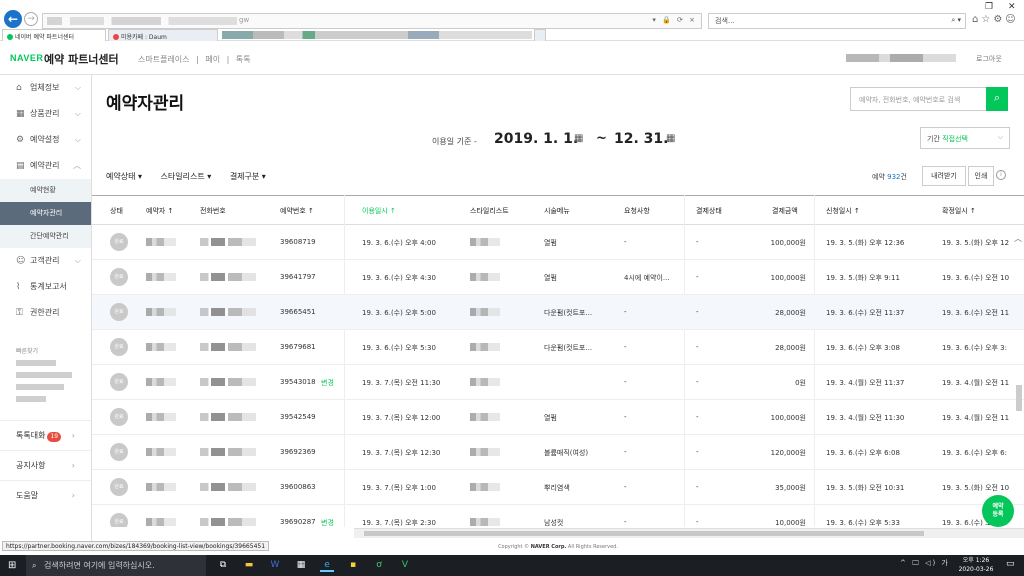  What do you see at coordinates (298, 382) in the screenshot?
I see `cell-booking-no: 39543018` at bounding box center [298, 382].